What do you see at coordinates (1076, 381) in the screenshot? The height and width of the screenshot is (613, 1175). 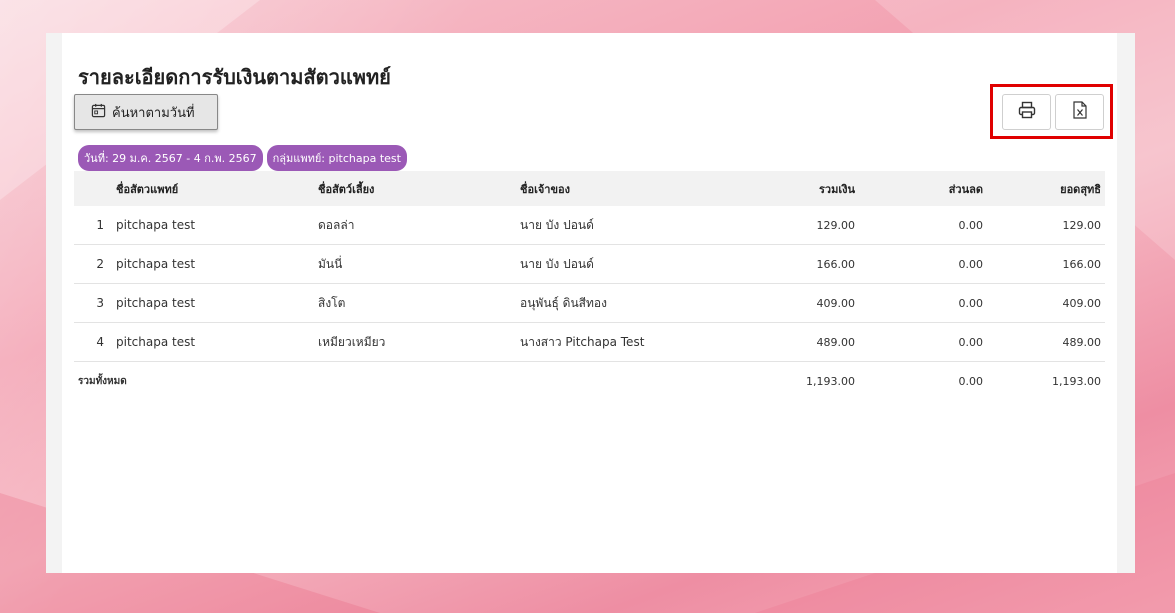 I see `summary-net: 1,193.00` at bounding box center [1076, 381].